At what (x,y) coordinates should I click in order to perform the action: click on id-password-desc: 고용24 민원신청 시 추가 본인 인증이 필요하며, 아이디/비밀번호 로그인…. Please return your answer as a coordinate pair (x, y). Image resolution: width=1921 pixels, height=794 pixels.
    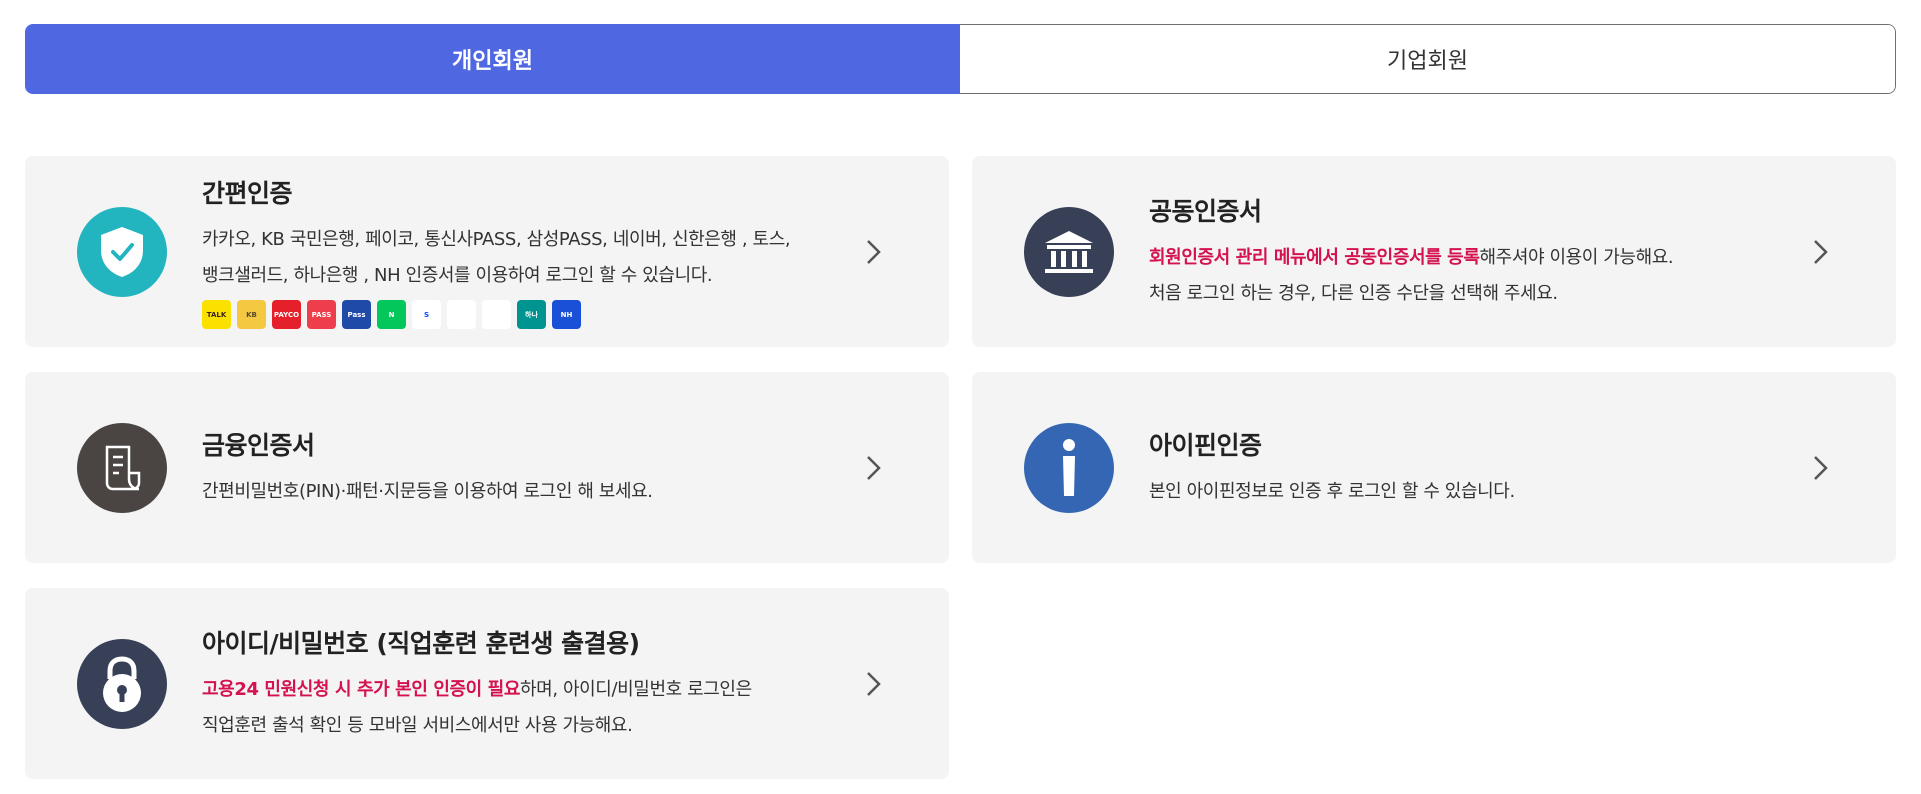
    Looking at the image, I should click on (515, 708).